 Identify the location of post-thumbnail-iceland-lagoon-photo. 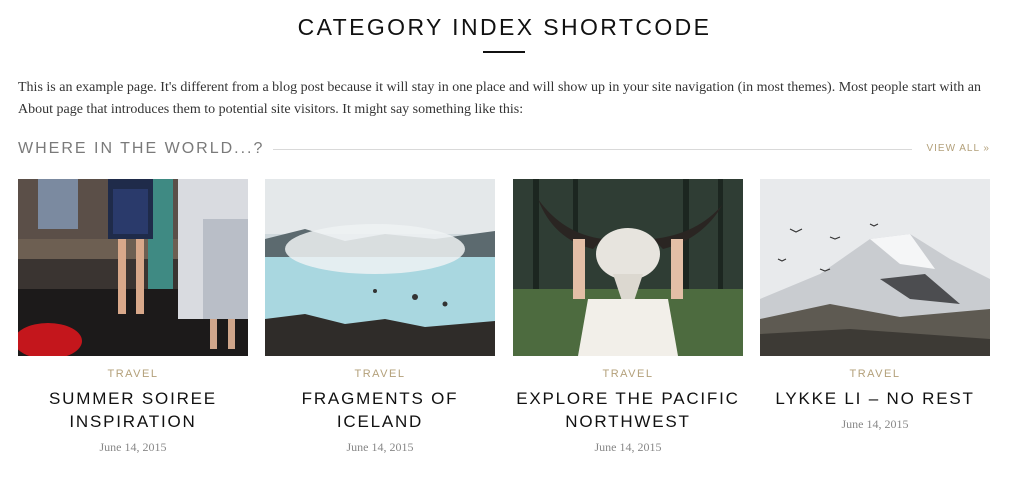
(380, 267).